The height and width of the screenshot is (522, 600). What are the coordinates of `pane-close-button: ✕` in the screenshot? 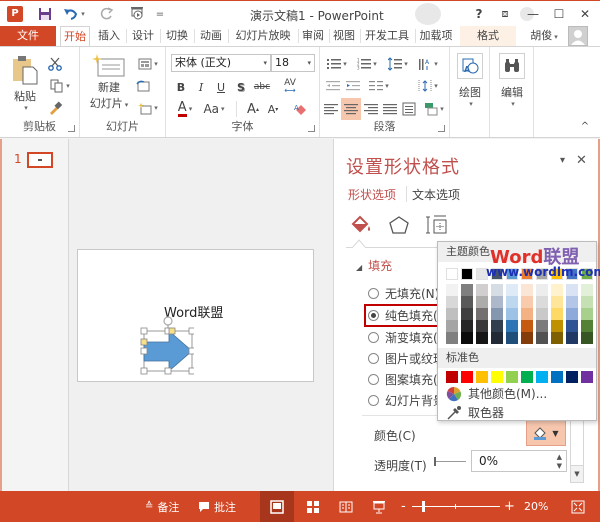 It's located at (581, 160).